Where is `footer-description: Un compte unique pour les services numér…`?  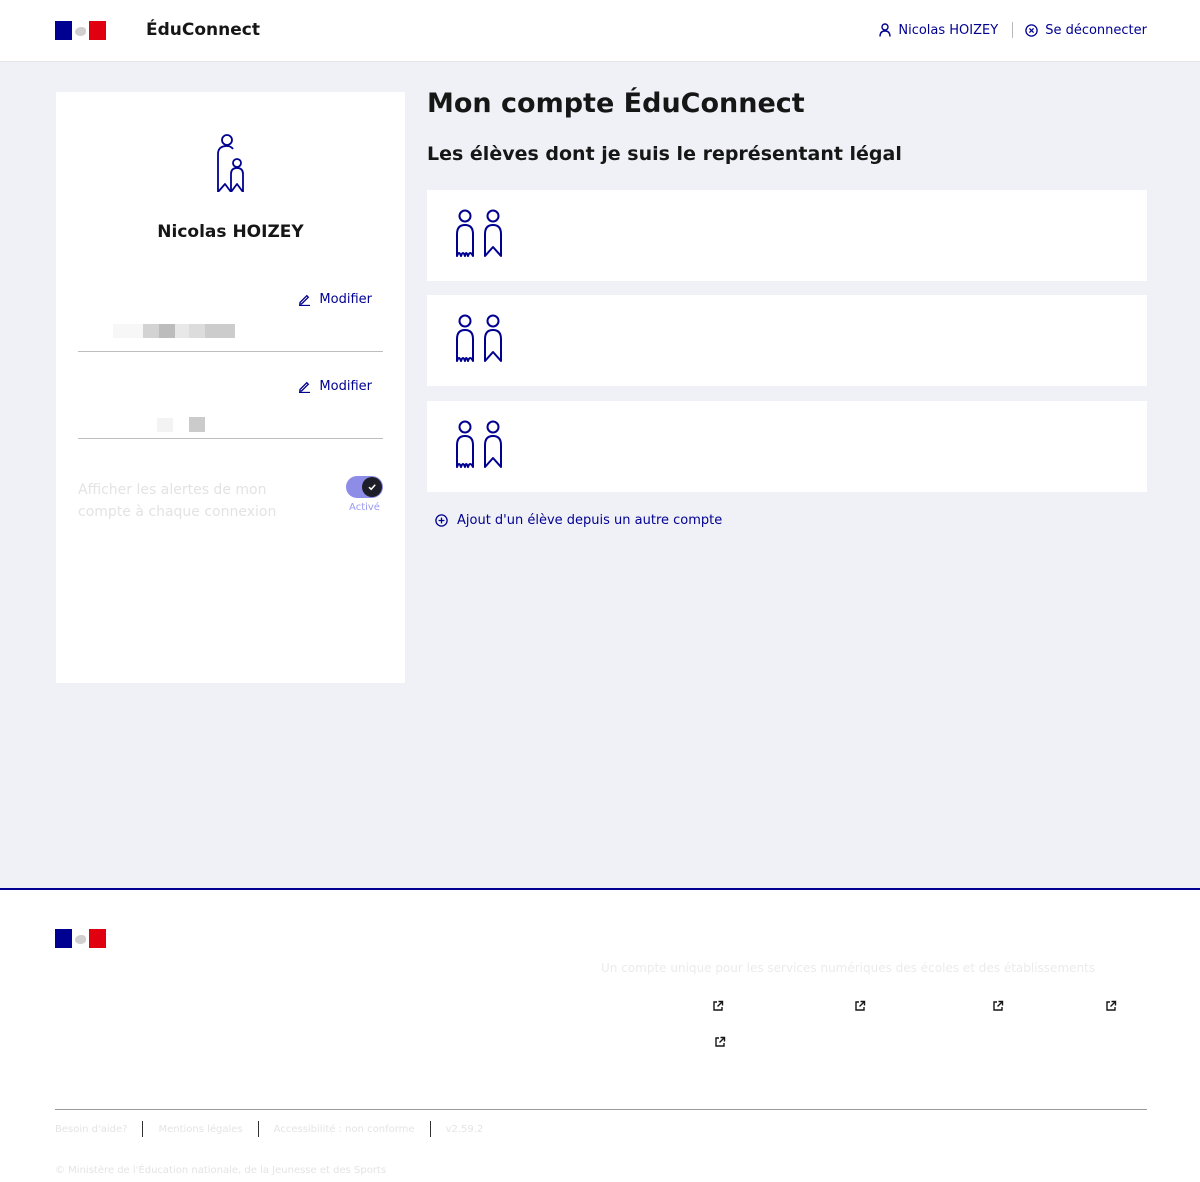 footer-description: Un compte unique pour les services numér… is located at coordinates (848, 968).